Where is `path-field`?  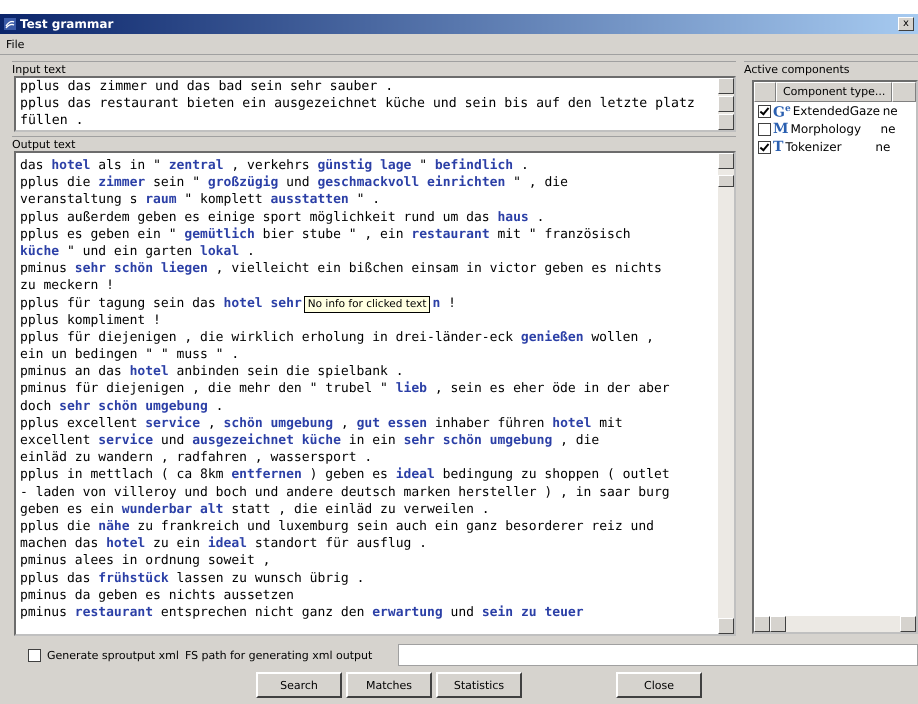 path-field is located at coordinates (658, 655).